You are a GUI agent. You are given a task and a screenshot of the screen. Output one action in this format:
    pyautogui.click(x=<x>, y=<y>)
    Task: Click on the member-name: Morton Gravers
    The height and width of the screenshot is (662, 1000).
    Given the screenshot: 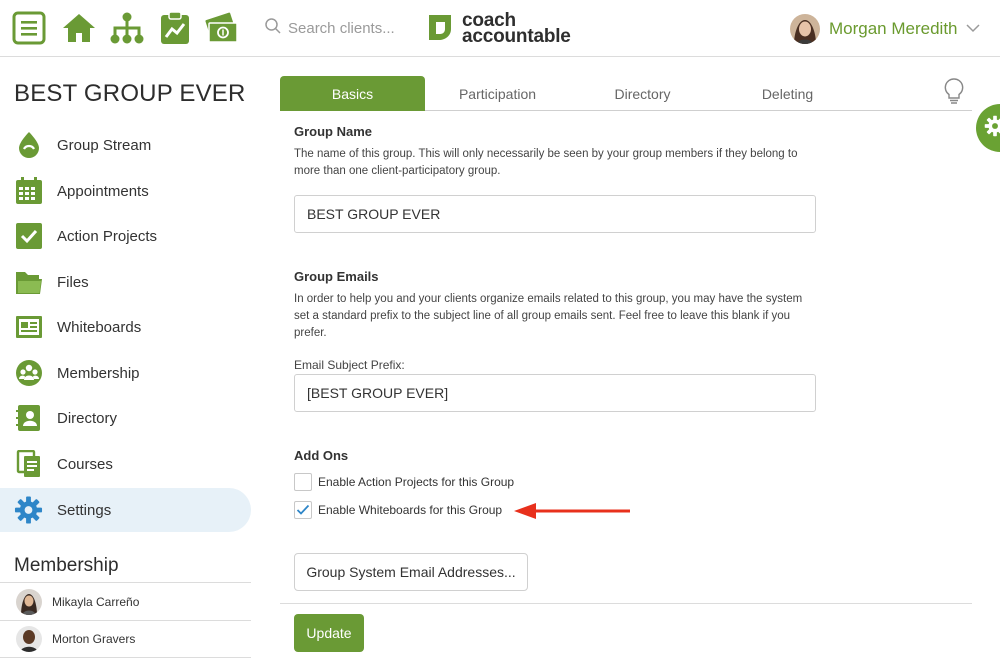 What is the action you would take?
    pyautogui.click(x=94, y=639)
    